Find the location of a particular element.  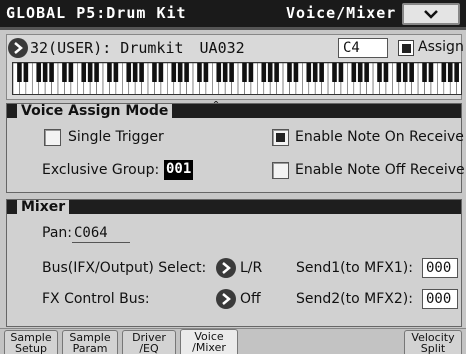

pan-value: C064 is located at coordinates (101, 233).